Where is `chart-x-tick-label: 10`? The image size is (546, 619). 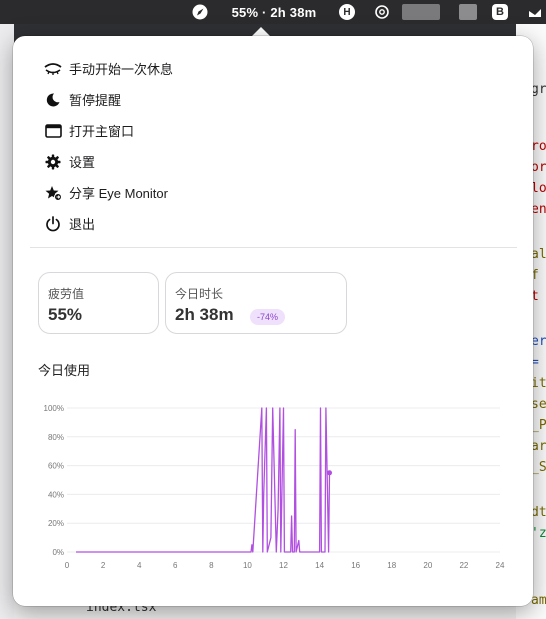 chart-x-tick-label: 10 is located at coordinates (247, 565).